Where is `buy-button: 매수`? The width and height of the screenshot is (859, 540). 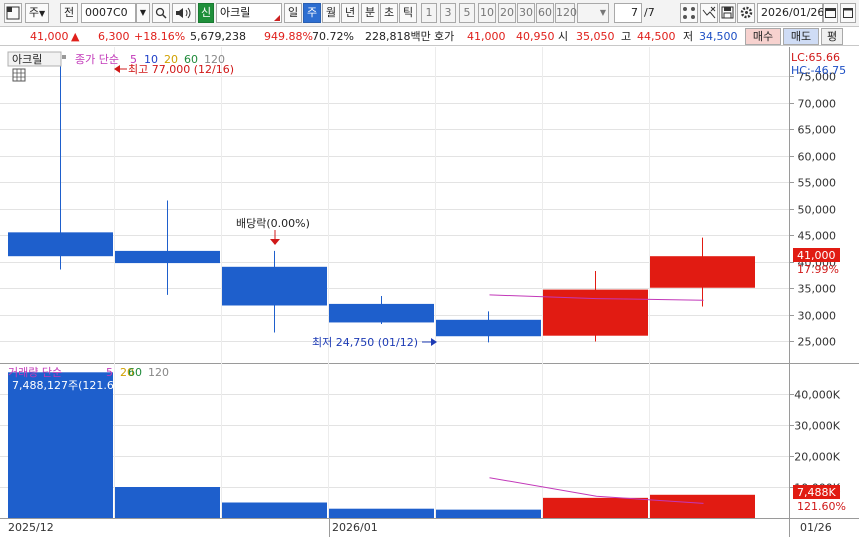 buy-button: 매수 is located at coordinates (763, 36).